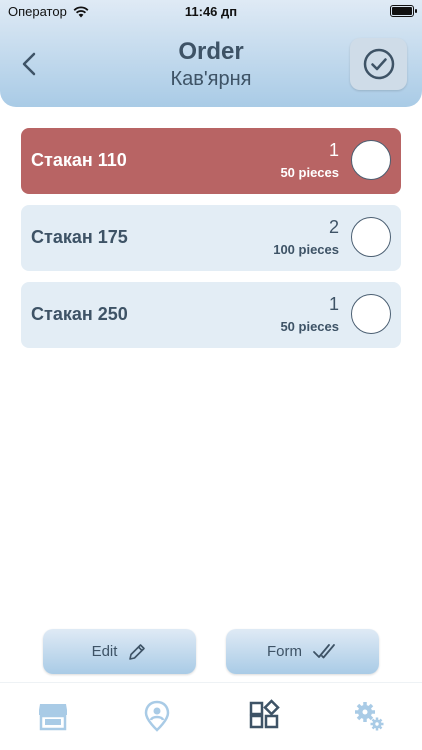 Image resolution: width=422 pixels, height=750 pixels. What do you see at coordinates (403, 11) in the screenshot?
I see `battery-icon` at bounding box center [403, 11].